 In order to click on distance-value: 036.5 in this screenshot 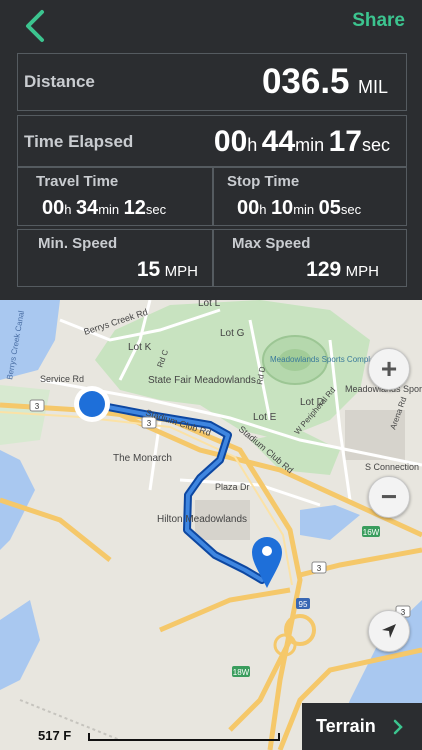, I will do `click(305, 81)`.